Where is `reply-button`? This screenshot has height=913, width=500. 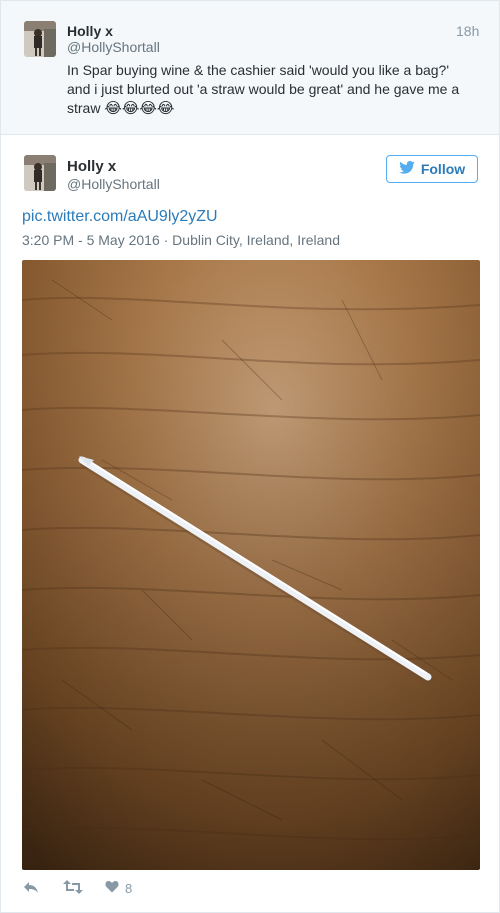 reply-button is located at coordinates (43, 888).